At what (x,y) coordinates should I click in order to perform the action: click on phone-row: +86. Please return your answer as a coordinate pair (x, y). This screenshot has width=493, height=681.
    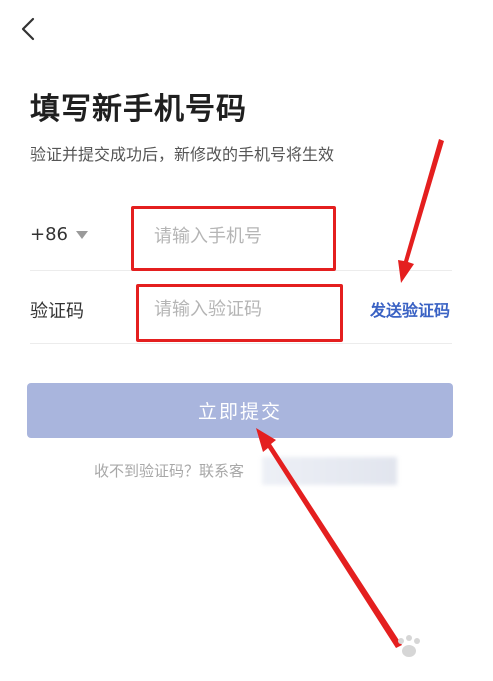
    Looking at the image, I should click on (241, 235).